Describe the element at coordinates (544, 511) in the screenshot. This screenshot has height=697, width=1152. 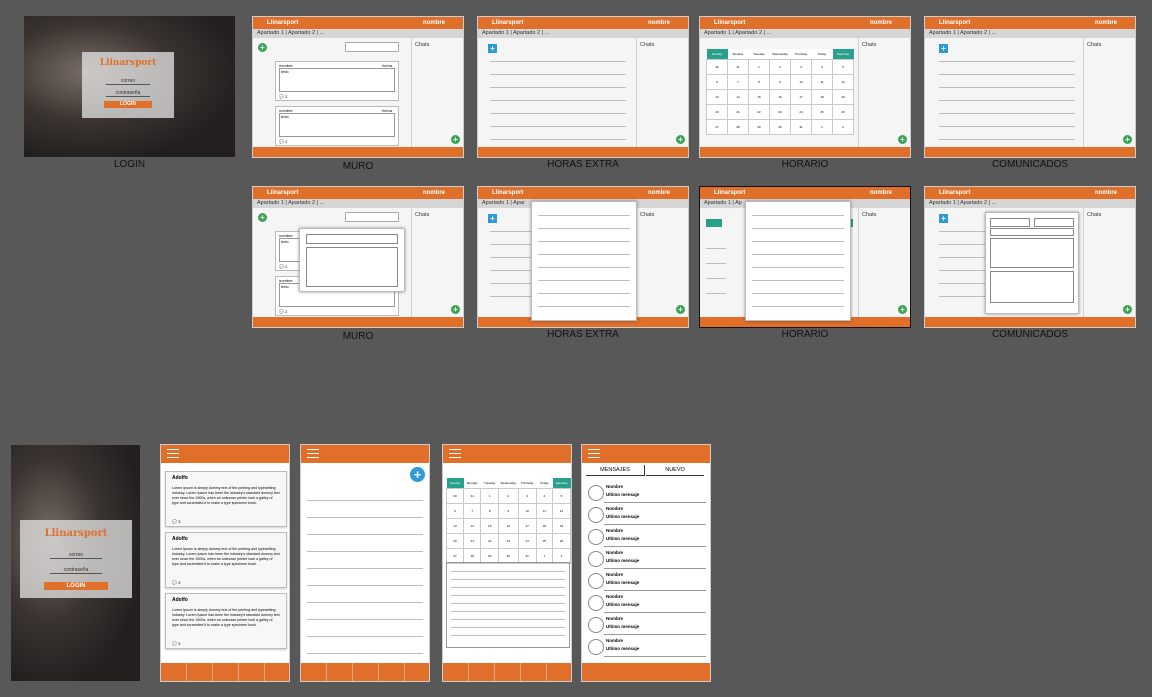
I see `calendar-day: 11` at that location.